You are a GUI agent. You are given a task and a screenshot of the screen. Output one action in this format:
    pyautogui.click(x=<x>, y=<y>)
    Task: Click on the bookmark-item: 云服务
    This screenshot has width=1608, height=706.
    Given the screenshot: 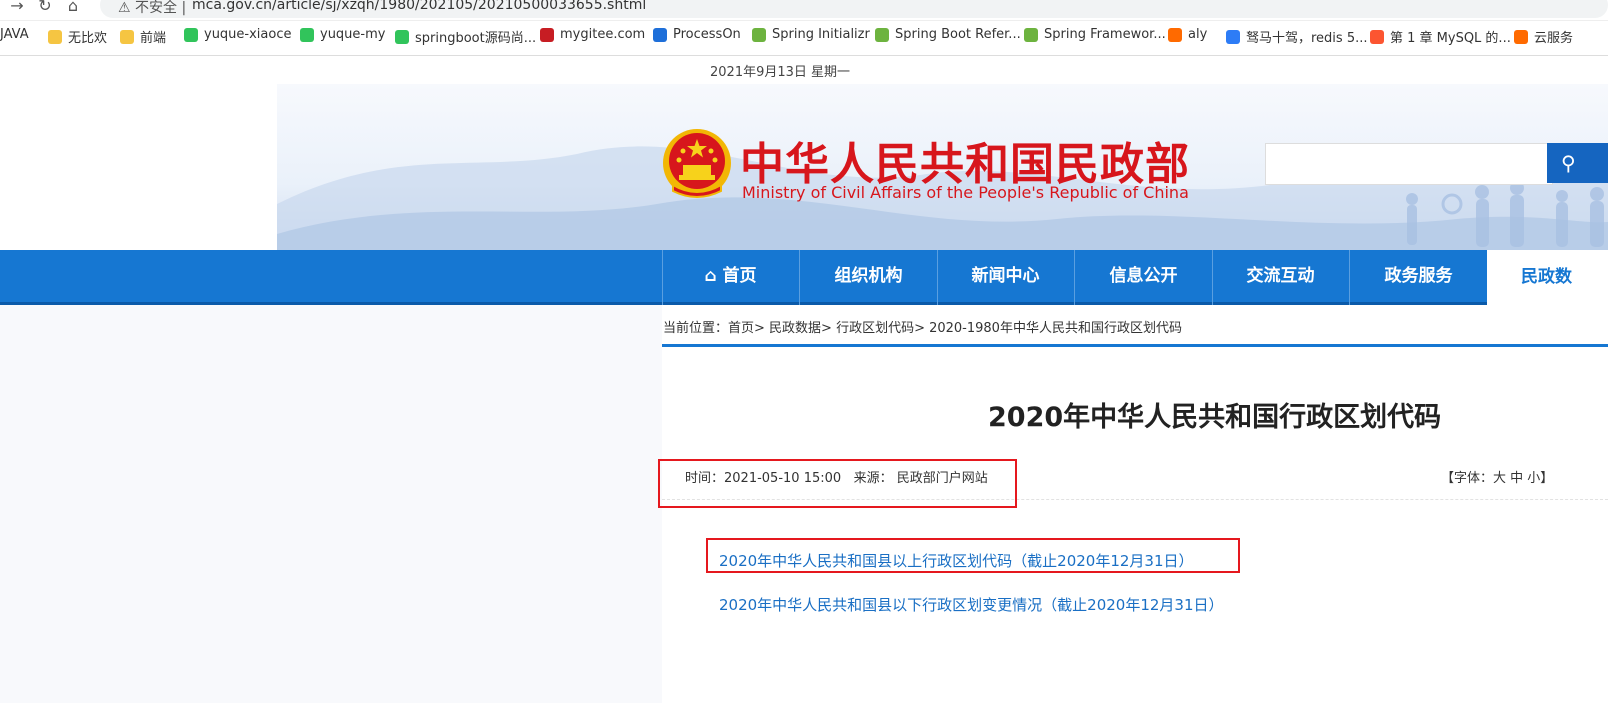 What is the action you would take?
    pyautogui.click(x=1543, y=36)
    